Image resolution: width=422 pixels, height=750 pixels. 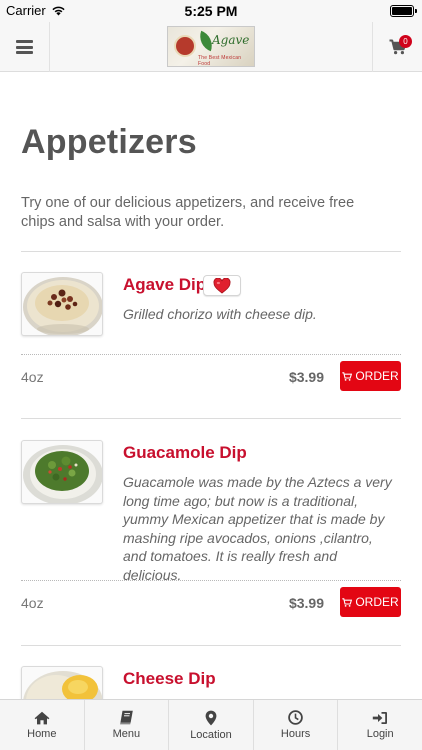 What do you see at coordinates (211, 251) in the screenshot?
I see `section-divider` at bounding box center [211, 251].